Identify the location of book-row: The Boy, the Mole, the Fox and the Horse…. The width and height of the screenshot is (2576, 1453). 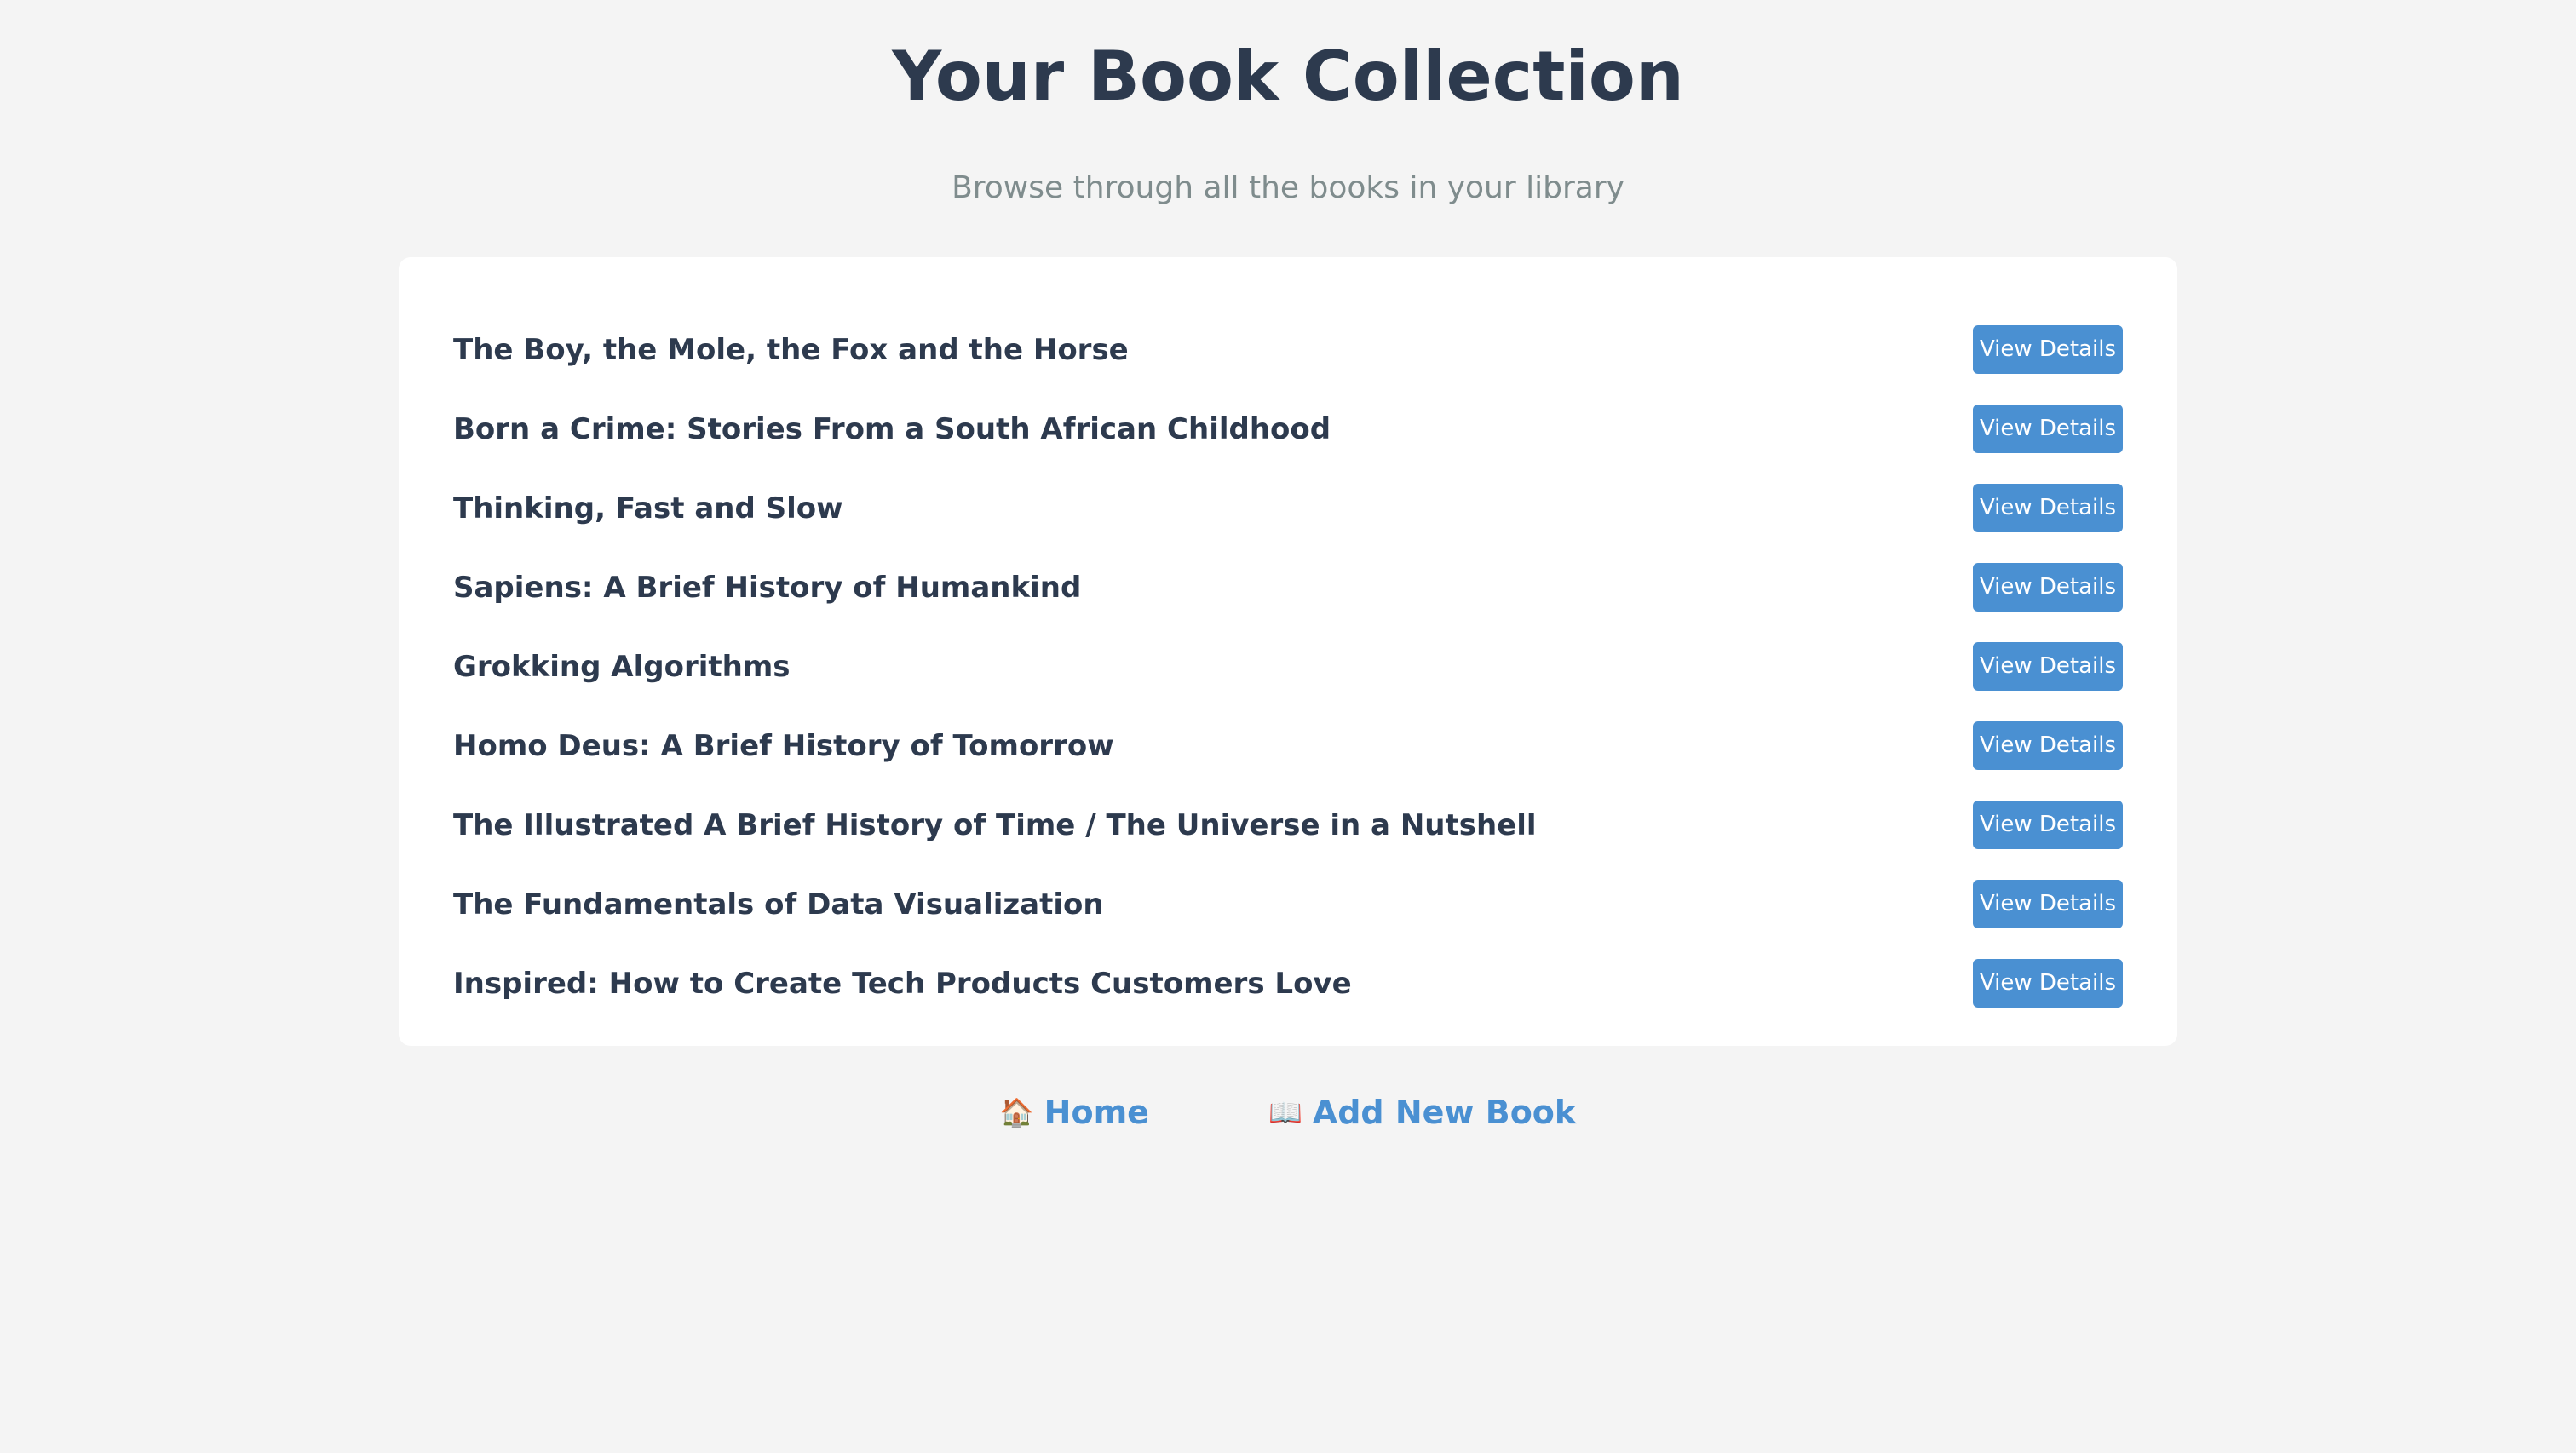
(1288, 349).